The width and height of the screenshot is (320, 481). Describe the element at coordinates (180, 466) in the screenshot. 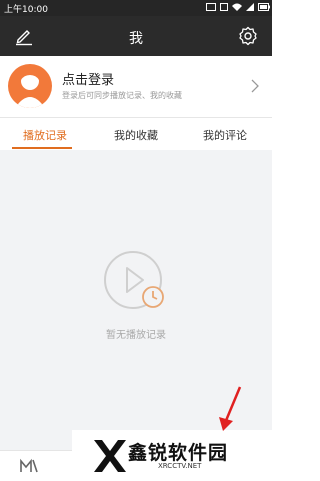

I see `watermark-subtitle: XRCCTV.NET` at that location.